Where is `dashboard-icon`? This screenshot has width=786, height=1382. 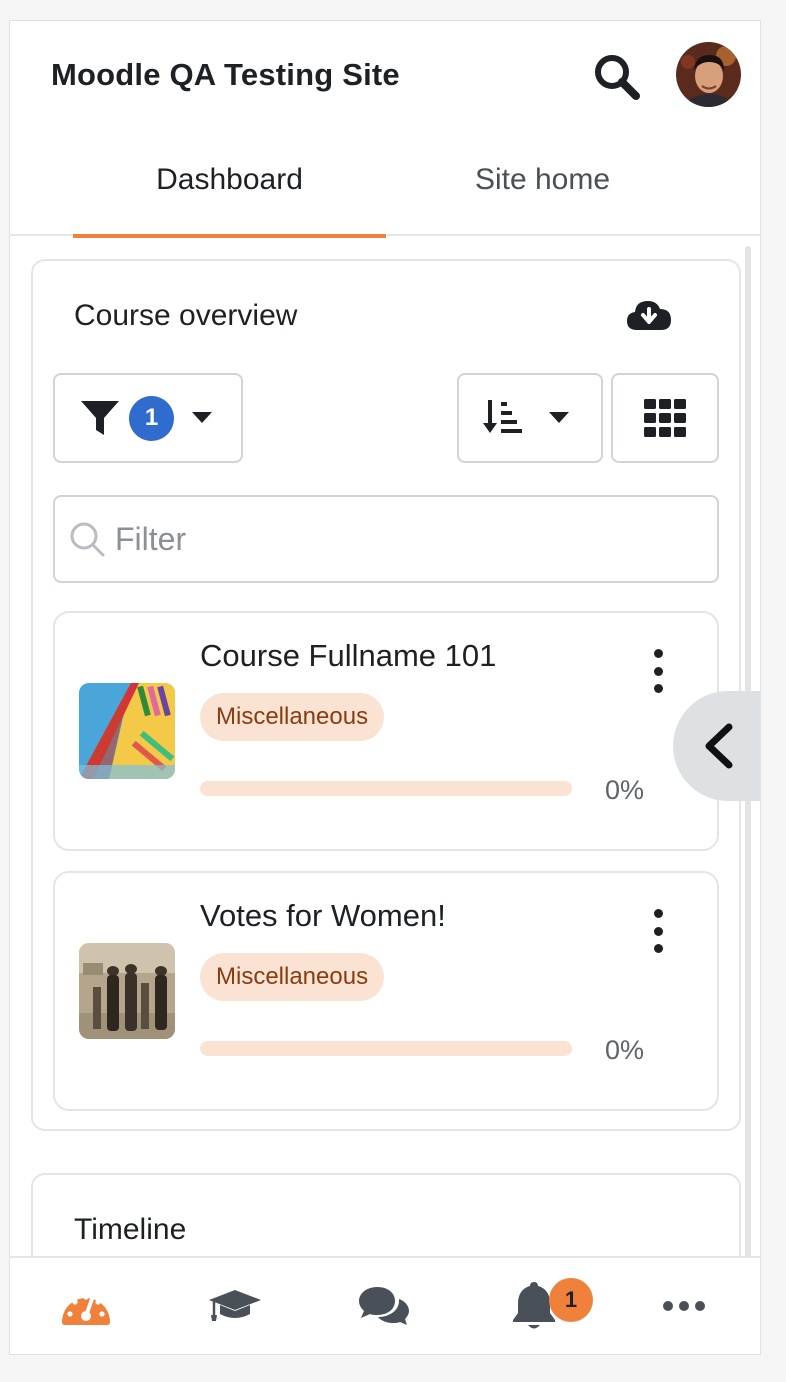
dashboard-icon is located at coordinates (86, 1309).